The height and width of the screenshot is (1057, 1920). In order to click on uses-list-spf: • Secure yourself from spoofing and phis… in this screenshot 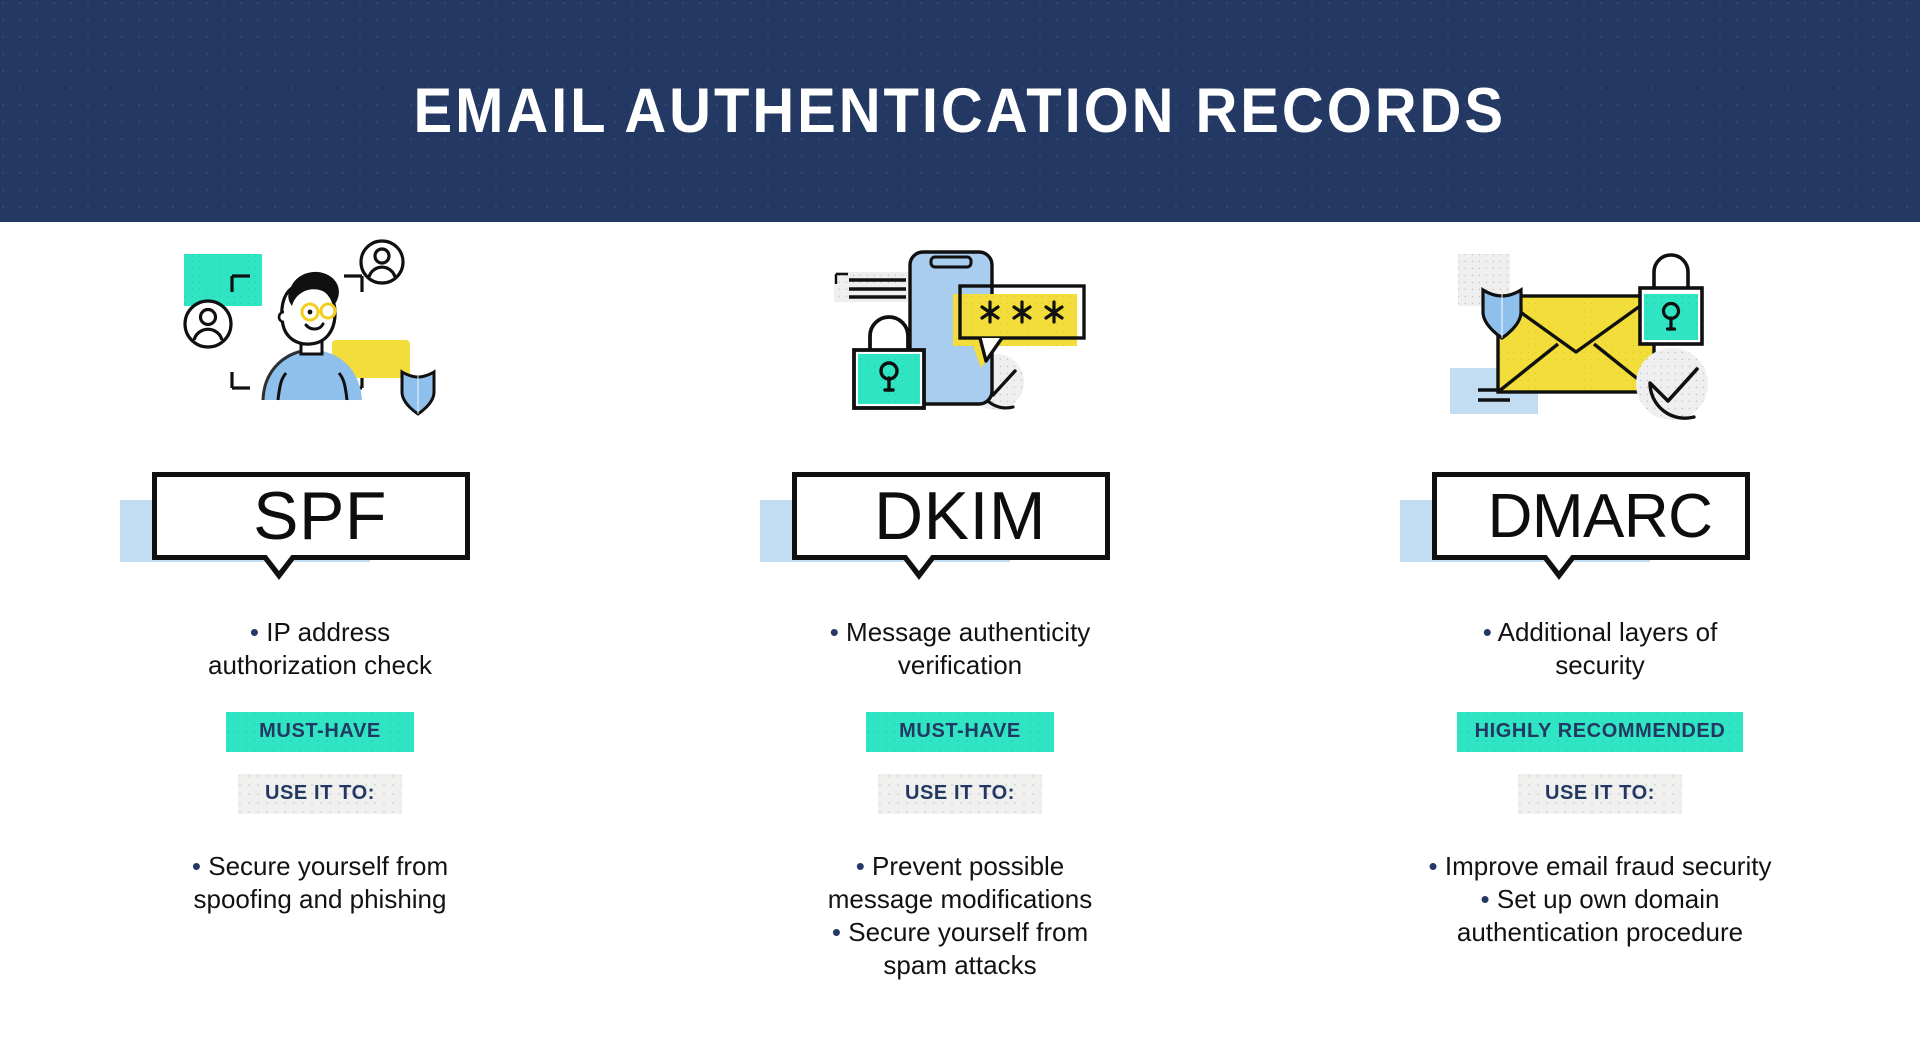, I will do `click(320, 883)`.